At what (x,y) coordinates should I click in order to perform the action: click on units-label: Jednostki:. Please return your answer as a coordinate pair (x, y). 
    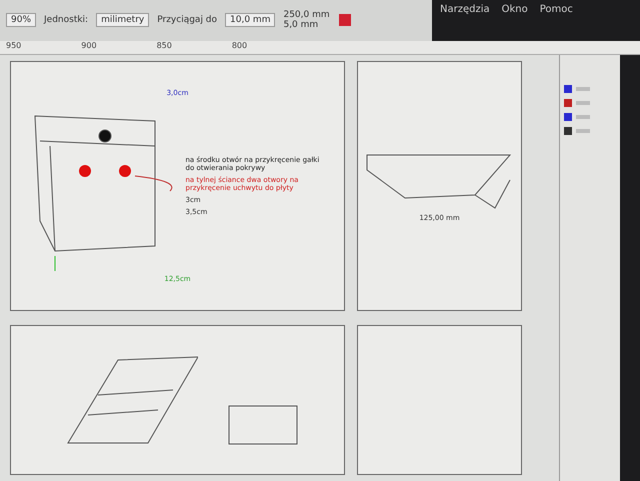
    Looking at the image, I should click on (66, 20).